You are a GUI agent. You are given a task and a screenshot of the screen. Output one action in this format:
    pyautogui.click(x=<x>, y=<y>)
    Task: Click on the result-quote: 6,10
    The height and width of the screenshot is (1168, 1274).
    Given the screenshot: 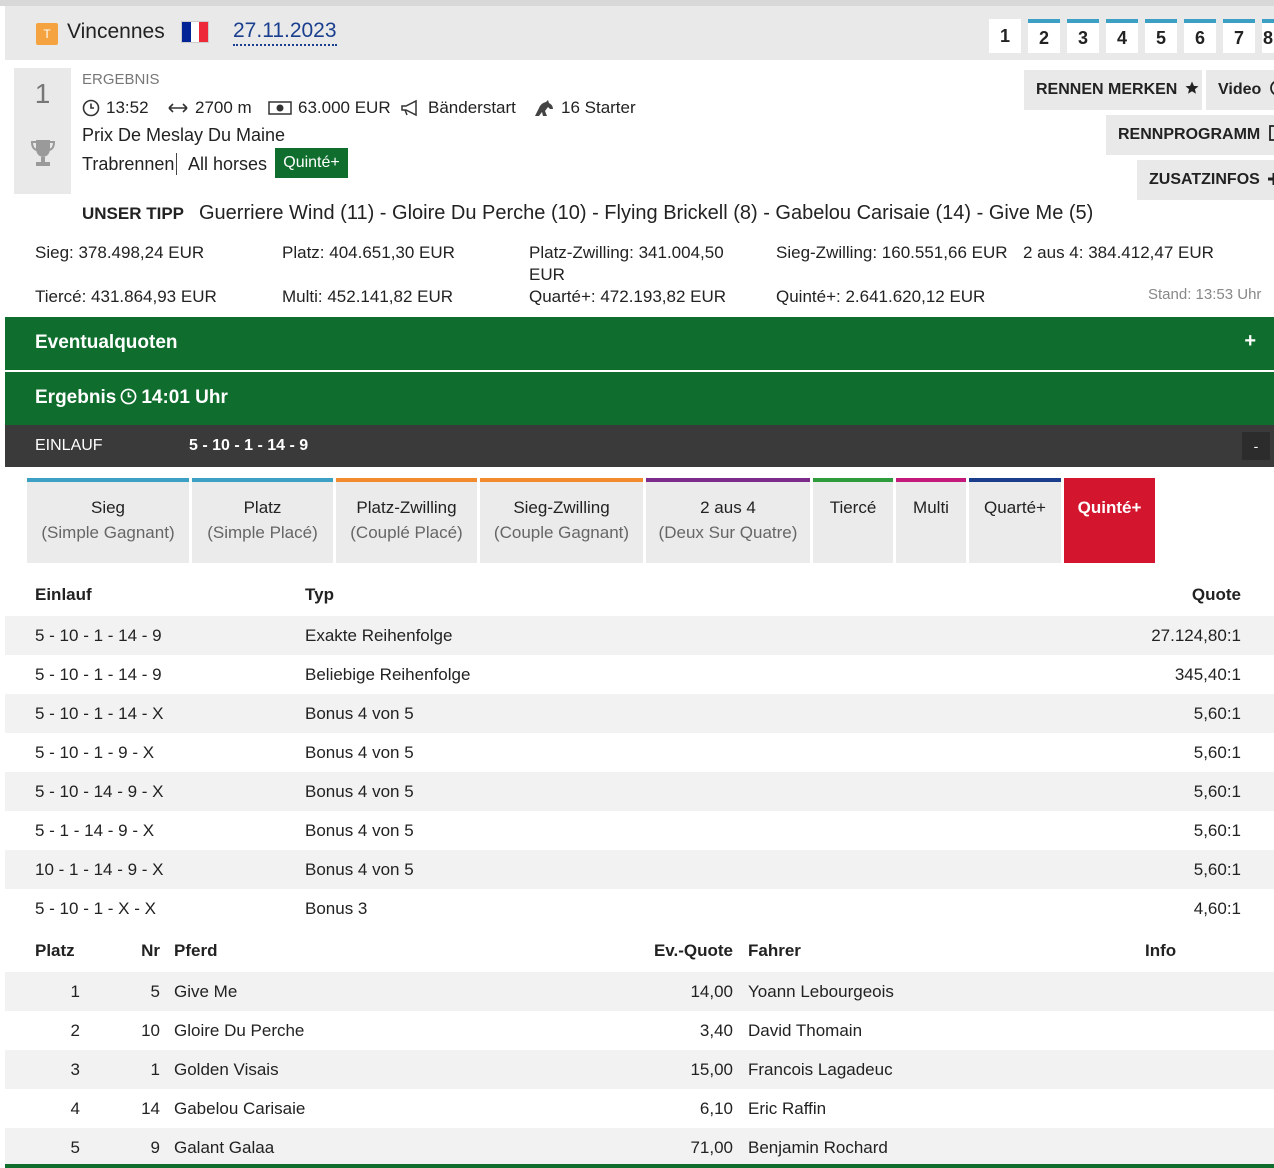 What is the action you would take?
    pyautogui.click(x=716, y=1108)
    